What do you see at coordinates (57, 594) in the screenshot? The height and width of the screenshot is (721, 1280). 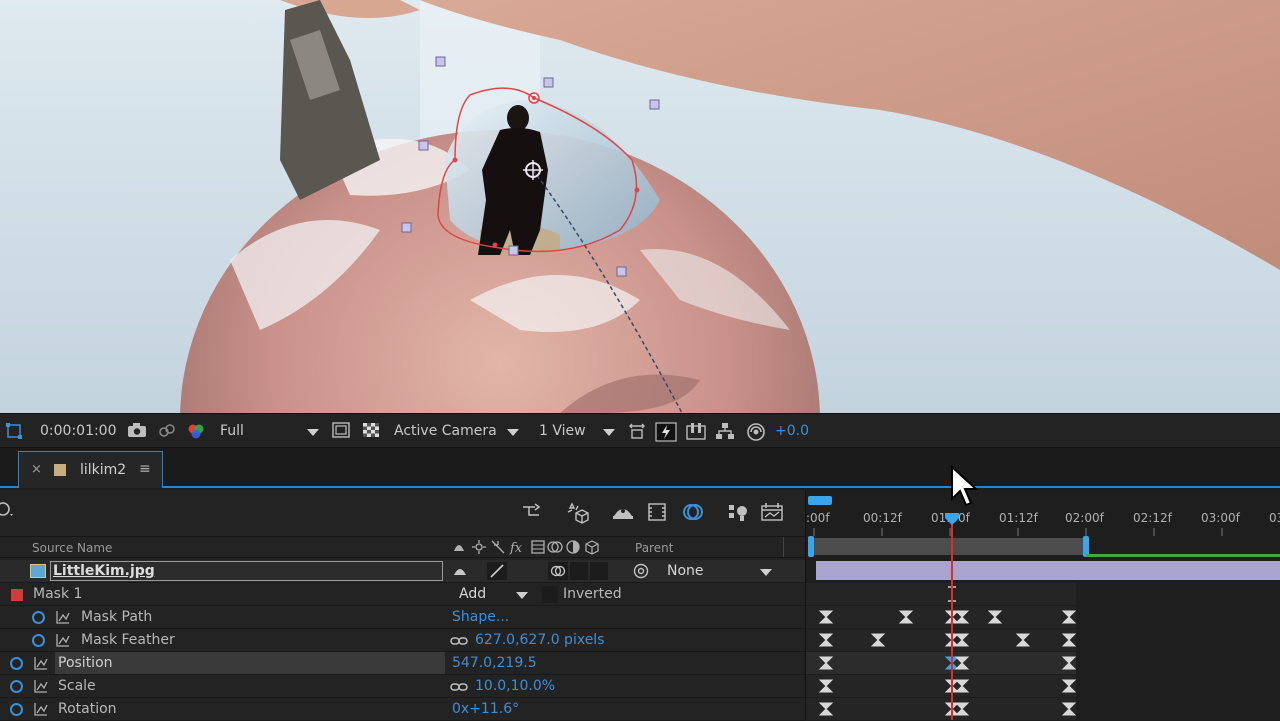 I see `mask-name: Mask 1` at bounding box center [57, 594].